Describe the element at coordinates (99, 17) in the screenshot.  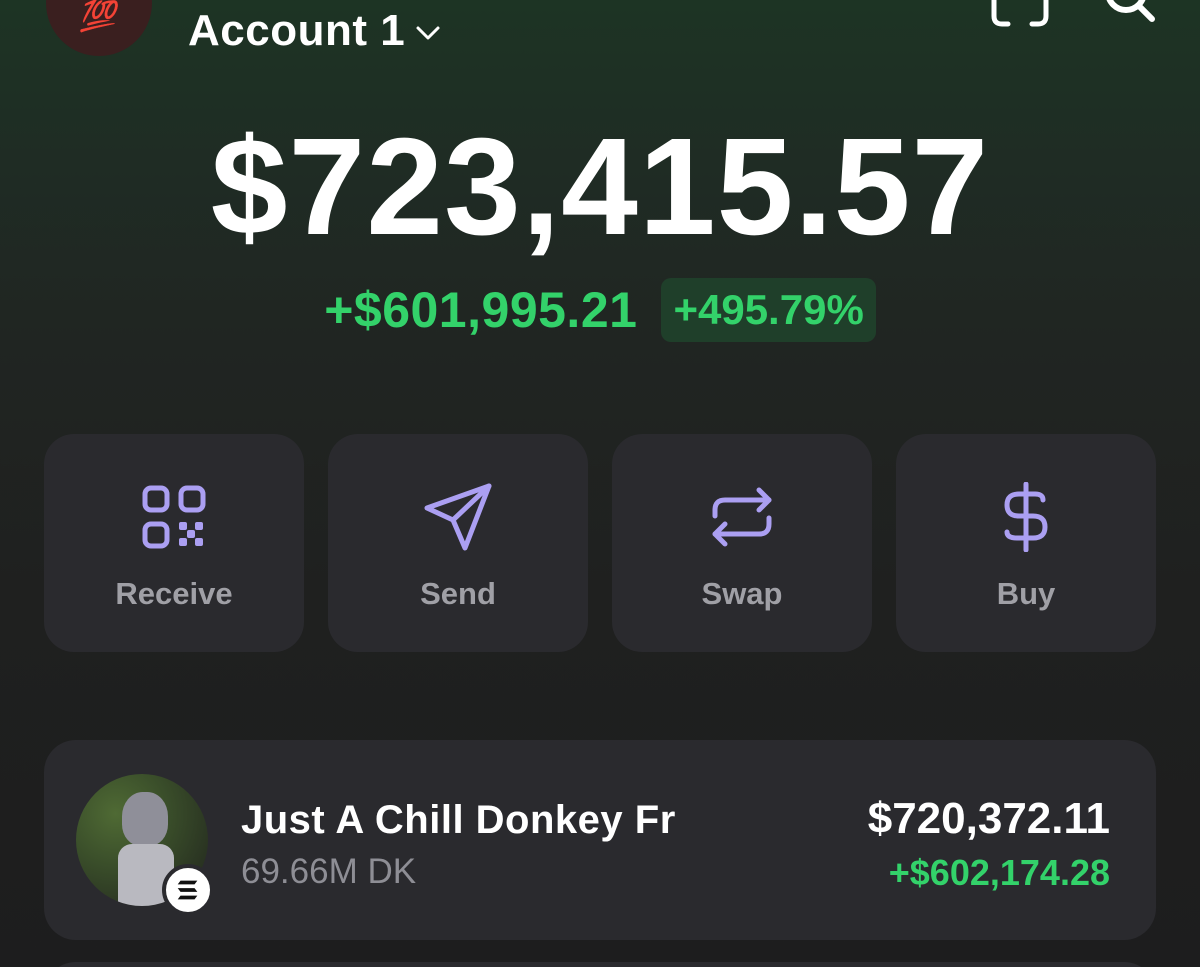
I see `hundred-points-emoji: 💯` at that location.